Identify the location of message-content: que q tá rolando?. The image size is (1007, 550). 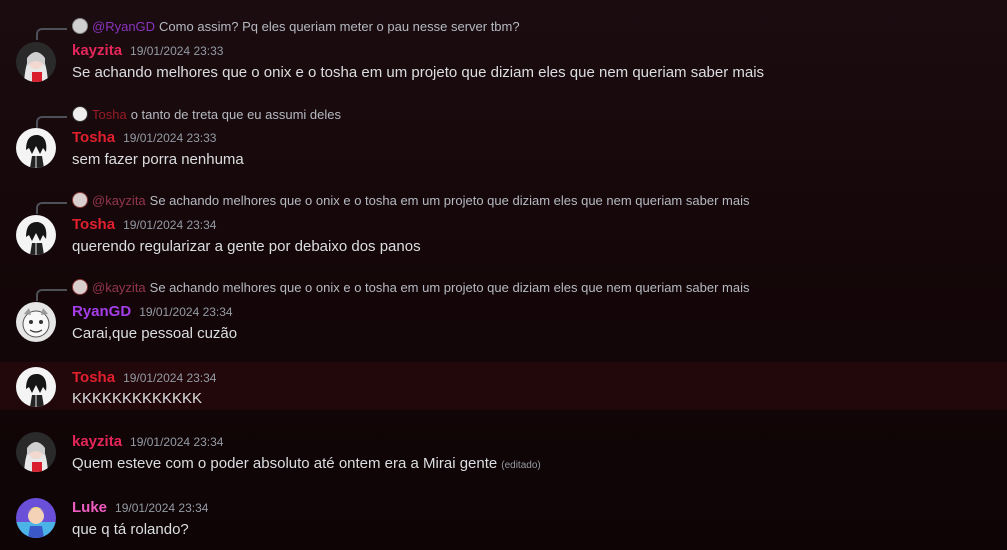
(130, 529).